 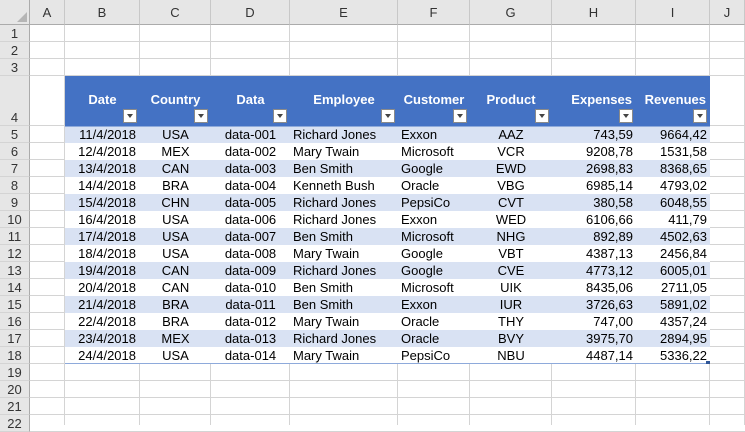 I want to click on row-header-13: 13, so click(x=15, y=270).